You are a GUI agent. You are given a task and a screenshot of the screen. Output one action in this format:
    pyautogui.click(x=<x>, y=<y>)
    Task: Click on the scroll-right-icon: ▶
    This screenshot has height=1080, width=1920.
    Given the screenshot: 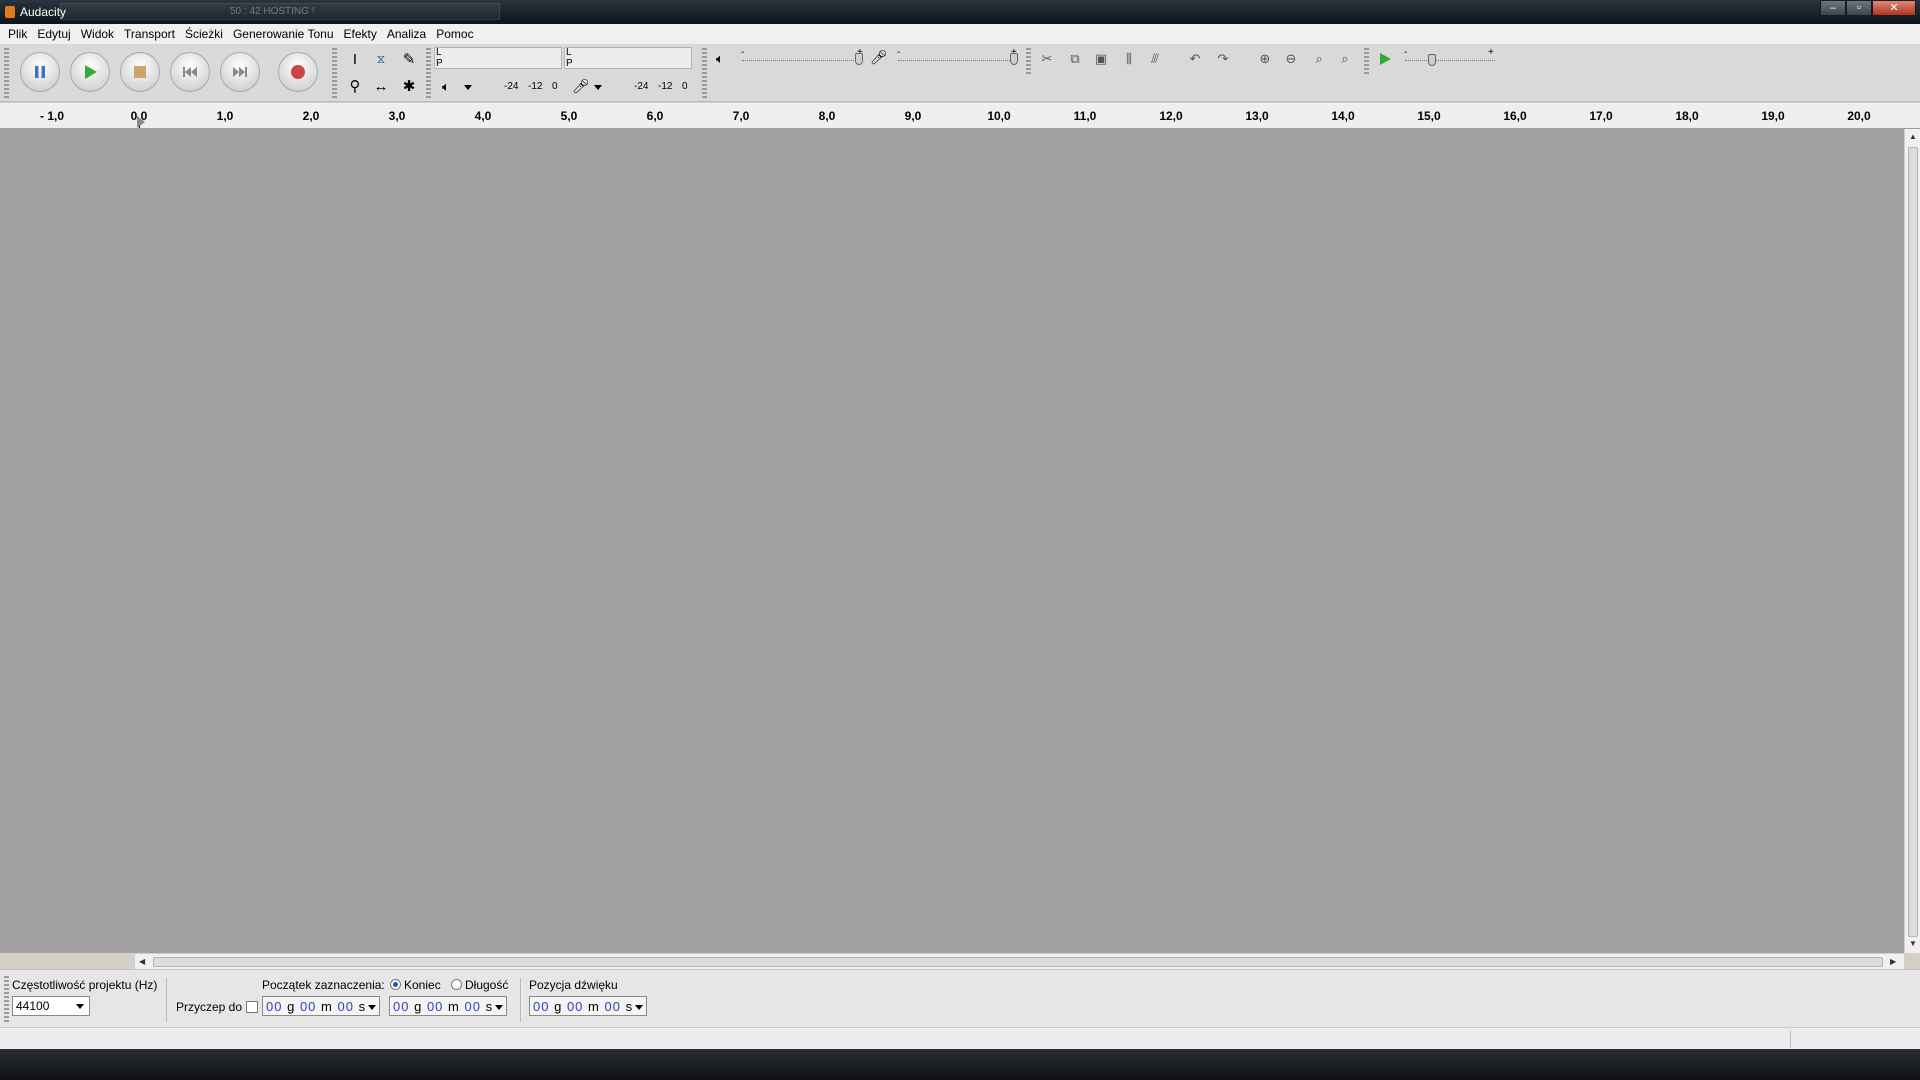 What is the action you would take?
    pyautogui.click(x=1893, y=961)
    